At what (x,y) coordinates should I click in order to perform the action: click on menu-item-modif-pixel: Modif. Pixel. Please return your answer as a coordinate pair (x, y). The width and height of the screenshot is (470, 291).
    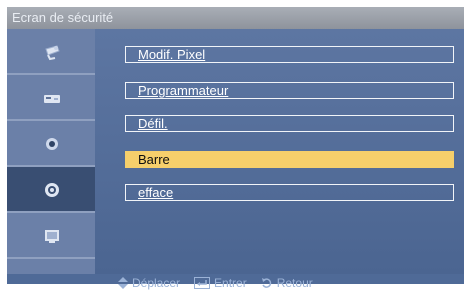
    Looking at the image, I should click on (289, 54).